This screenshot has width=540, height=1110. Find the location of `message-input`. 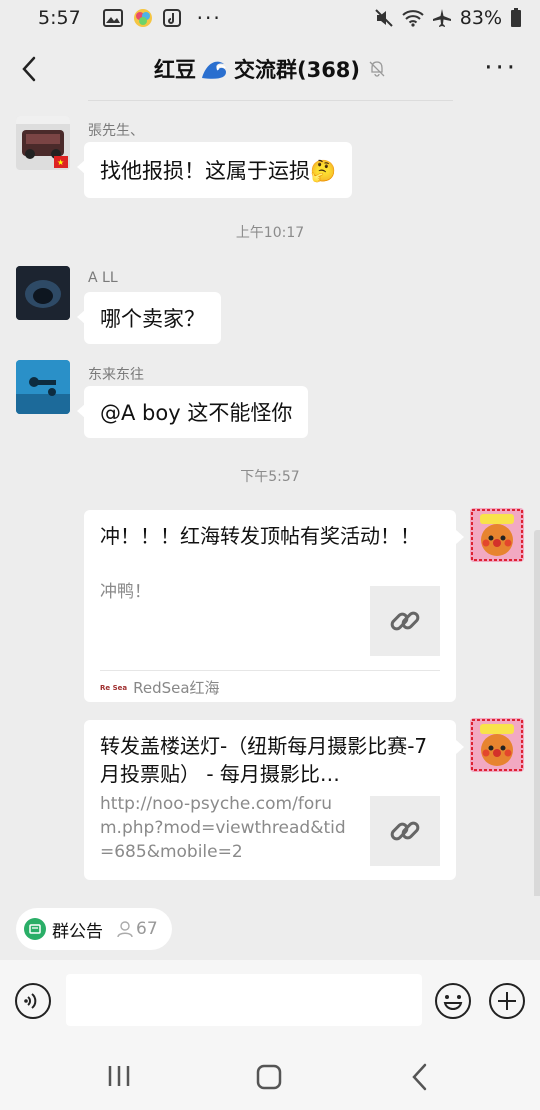

message-input is located at coordinates (244, 1000).